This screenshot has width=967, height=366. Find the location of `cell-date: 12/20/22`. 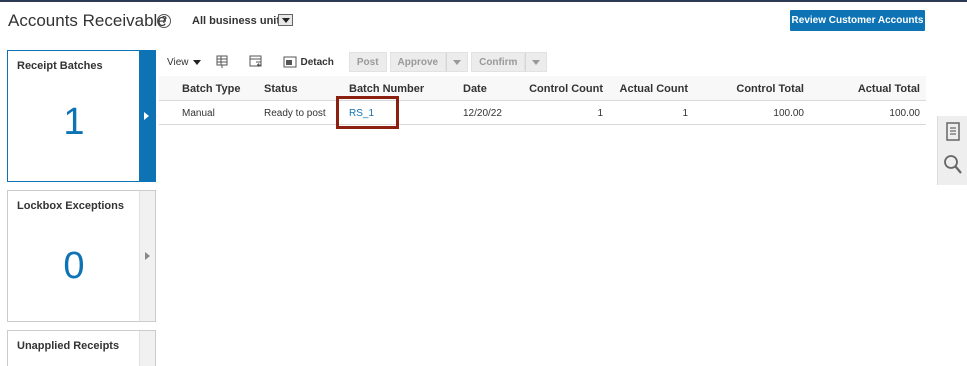

cell-date: 12/20/22 is located at coordinates (482, 113).